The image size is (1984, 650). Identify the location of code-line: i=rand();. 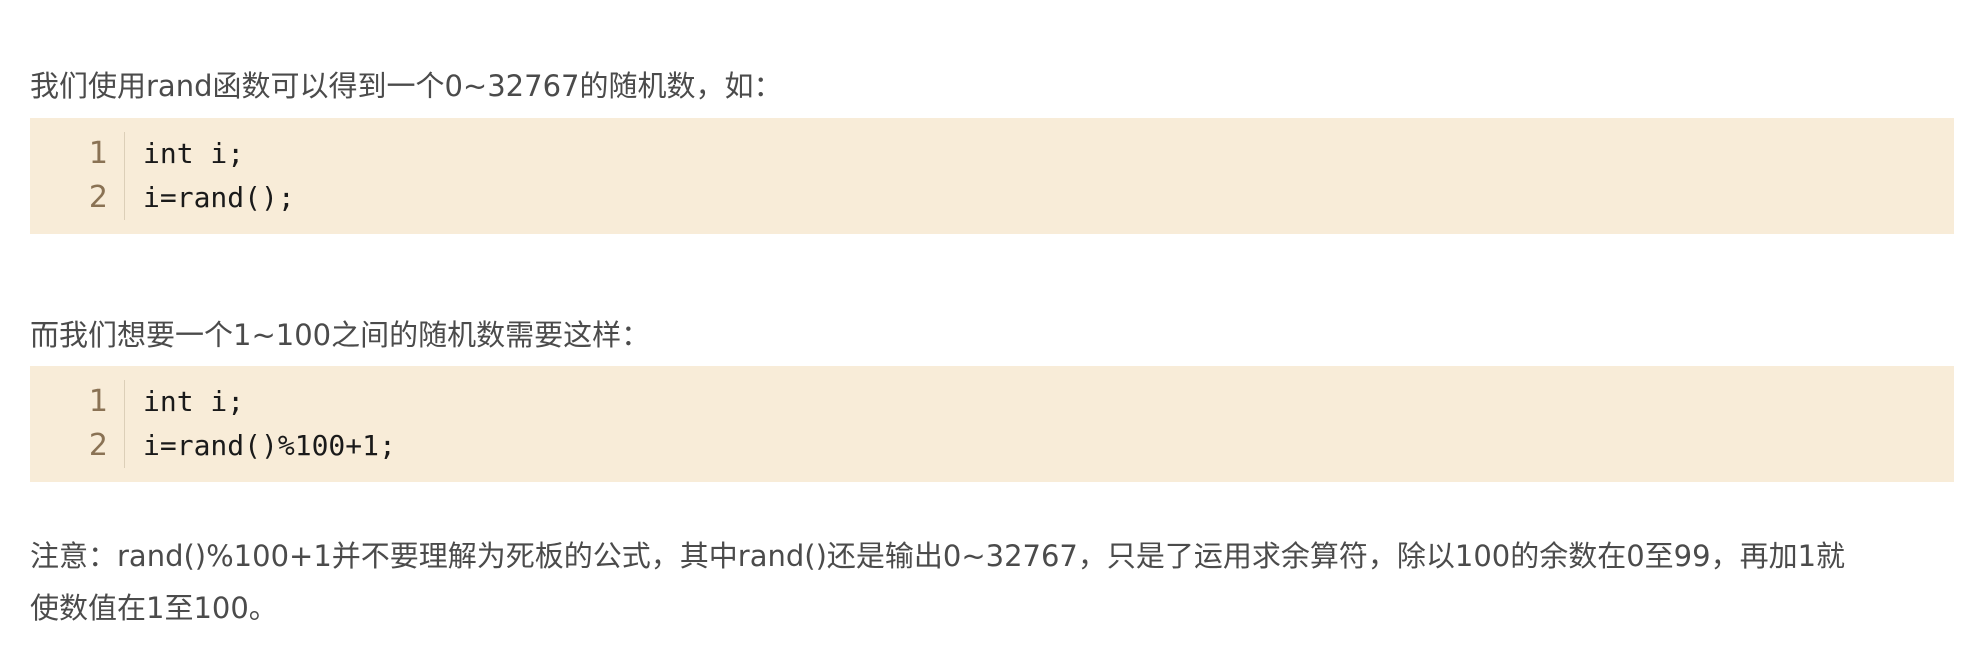
(219, 197).